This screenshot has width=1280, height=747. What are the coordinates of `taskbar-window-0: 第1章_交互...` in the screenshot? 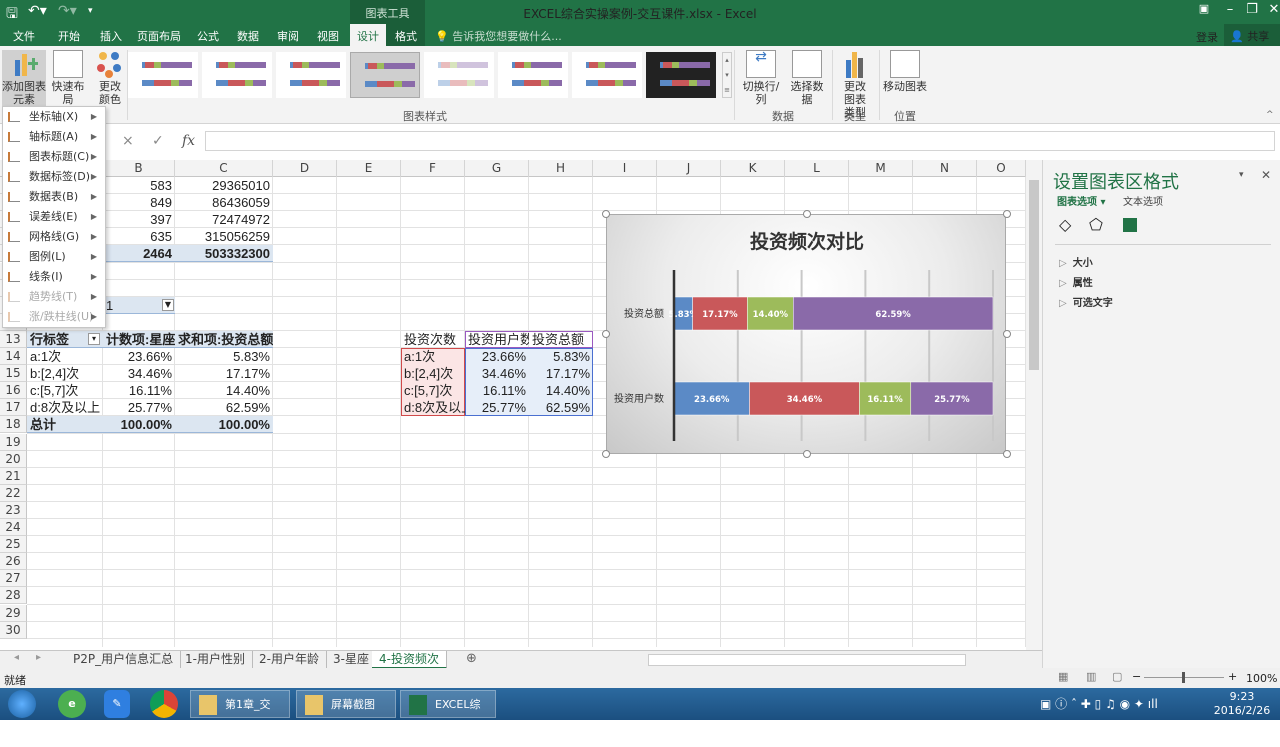 It's located at (240, 714).